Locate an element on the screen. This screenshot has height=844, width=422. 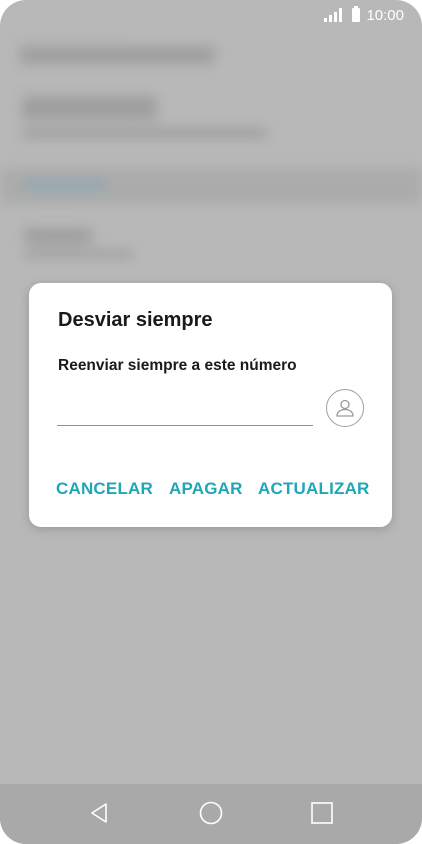
recents-icon is located at coordinates (322, 813).